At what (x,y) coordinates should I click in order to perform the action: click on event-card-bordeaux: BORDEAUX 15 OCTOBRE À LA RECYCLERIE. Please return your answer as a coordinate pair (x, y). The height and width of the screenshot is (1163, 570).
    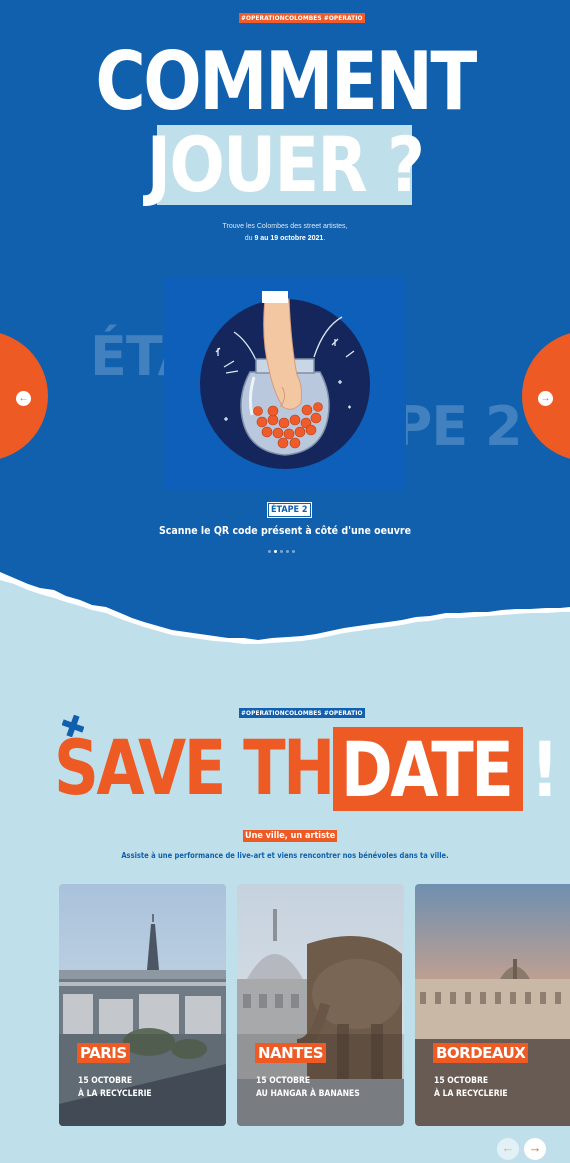
    Looking at the image, I should click on (492, 1005).